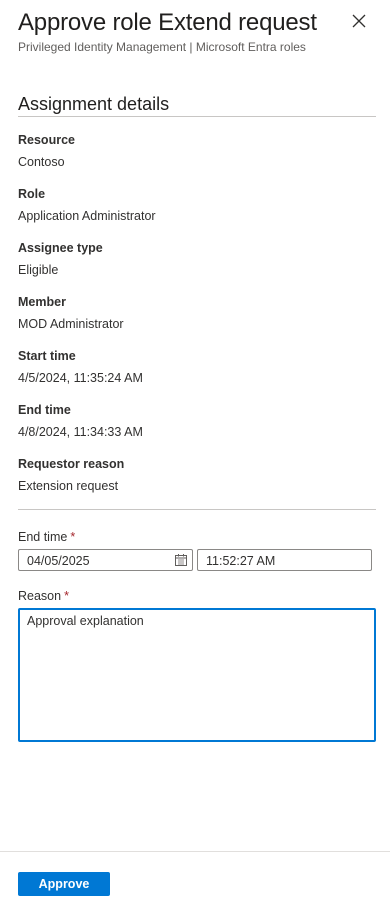 The width and height of the screenshot is (390, 906). Describe the element at coordinates (105, 560) in the screenshot. I see `end-date-input: 04/05/2025` at that location.